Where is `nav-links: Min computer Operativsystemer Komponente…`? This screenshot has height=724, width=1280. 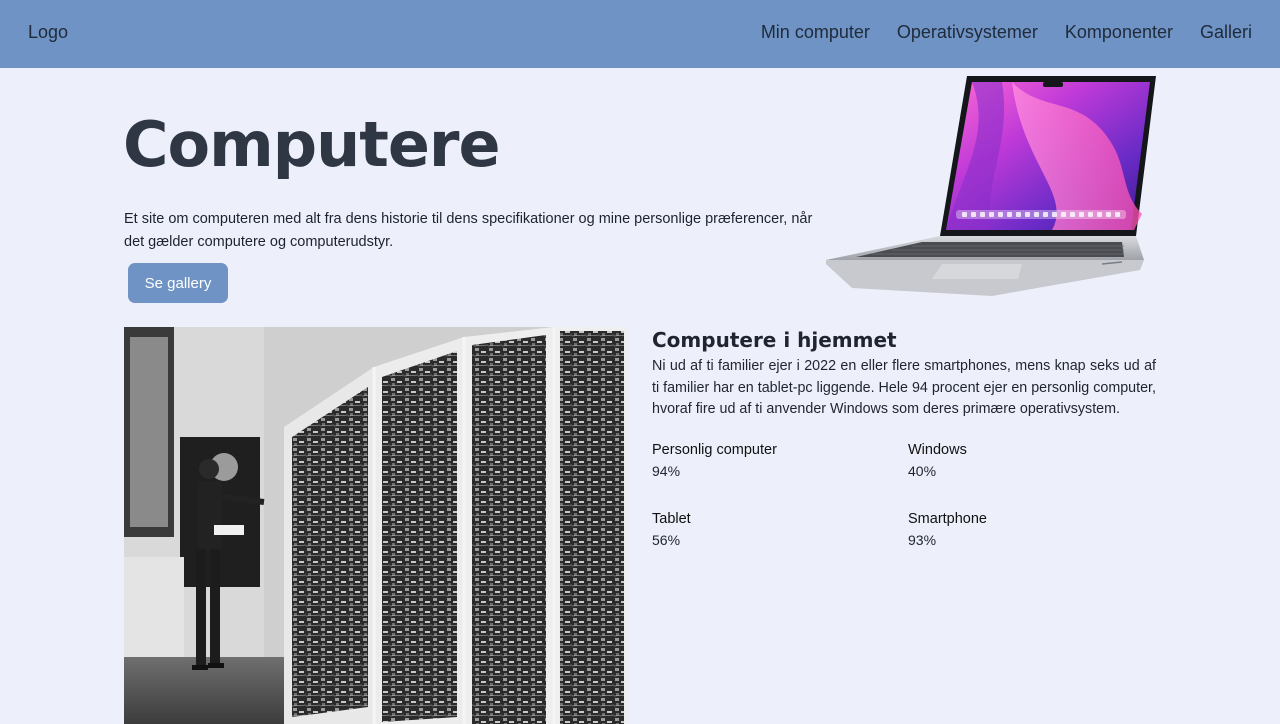 nav-links: Min computer Operativsystemer Komponente… is located at coordinates (1006, 32).